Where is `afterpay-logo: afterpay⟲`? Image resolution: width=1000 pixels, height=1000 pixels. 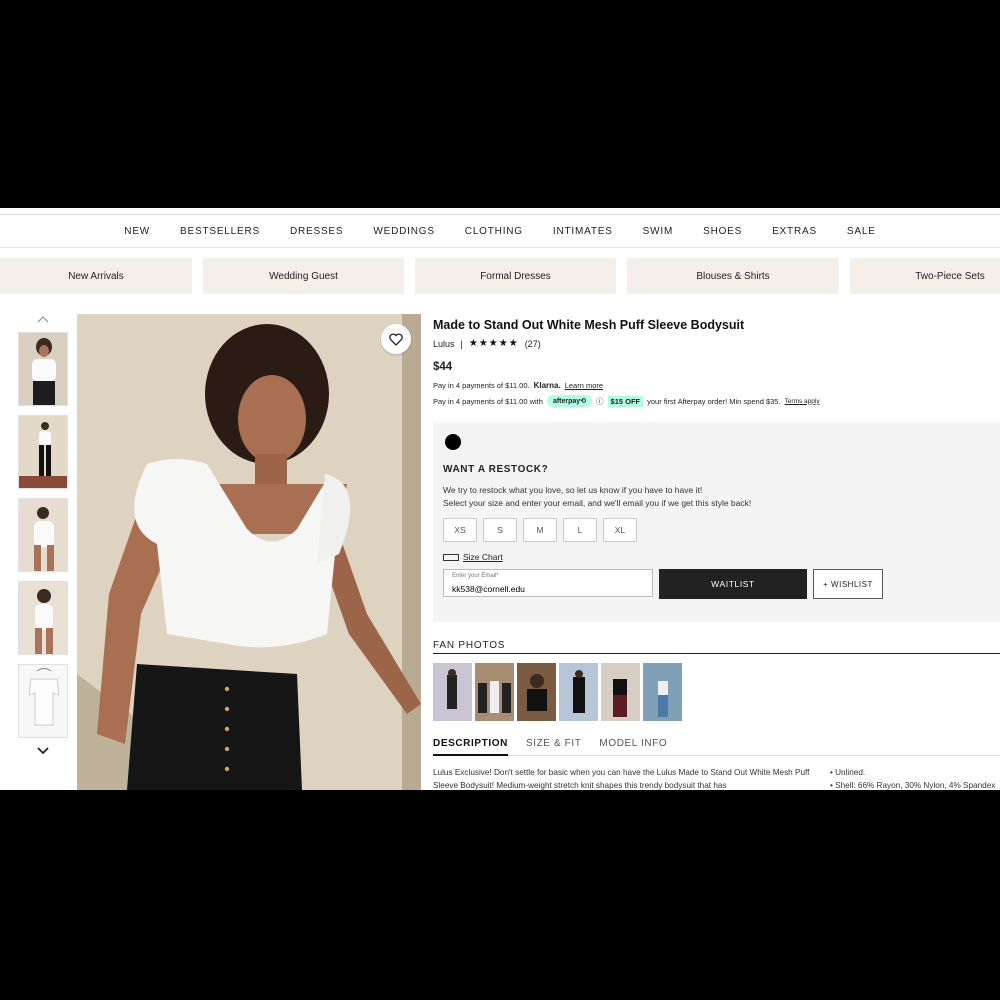
afterpay-logo: afterpay⟲ is located at coordinates (569, 401).